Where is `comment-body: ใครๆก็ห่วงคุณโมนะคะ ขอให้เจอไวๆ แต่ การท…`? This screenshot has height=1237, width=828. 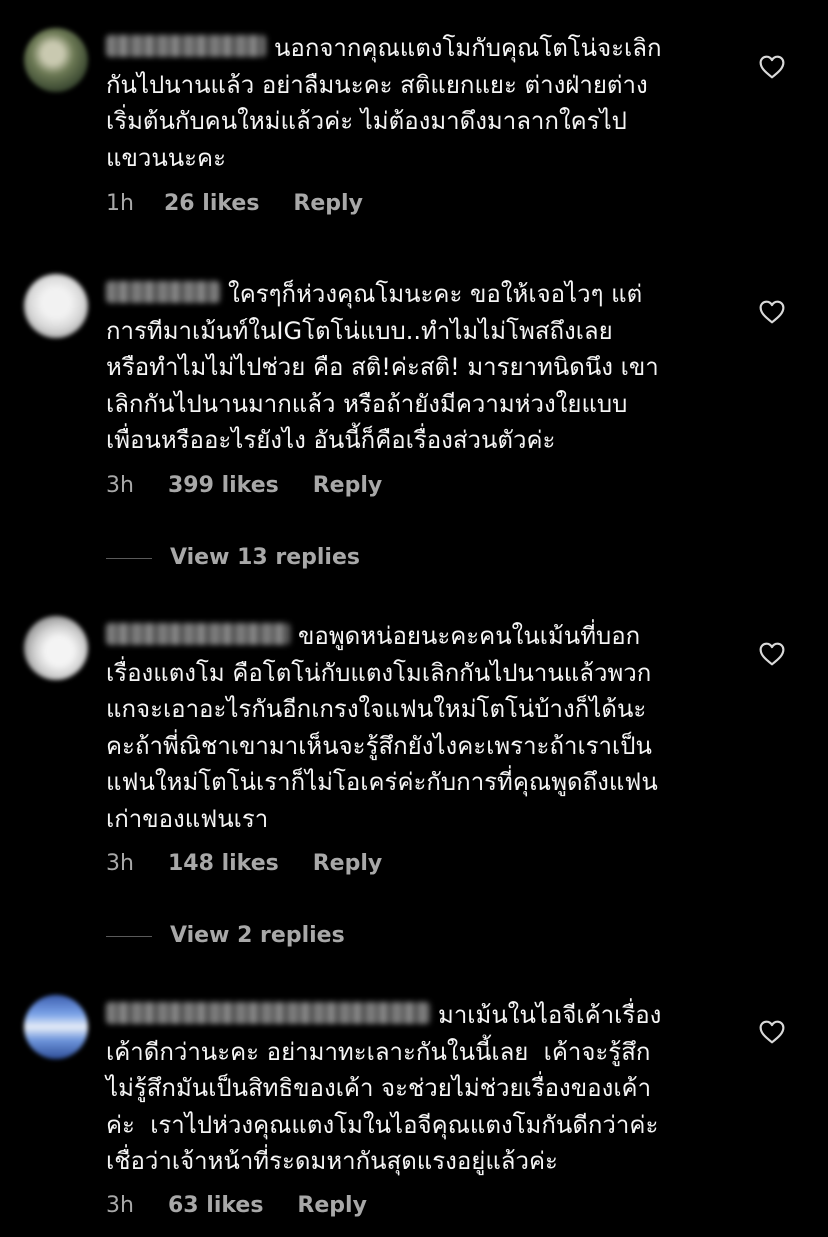
comment-body: ใครๆก็ห่วงคุณโมนะคะ ขอให้เจอไวๆ แต่ การท… is located at coordinates (382, 367).